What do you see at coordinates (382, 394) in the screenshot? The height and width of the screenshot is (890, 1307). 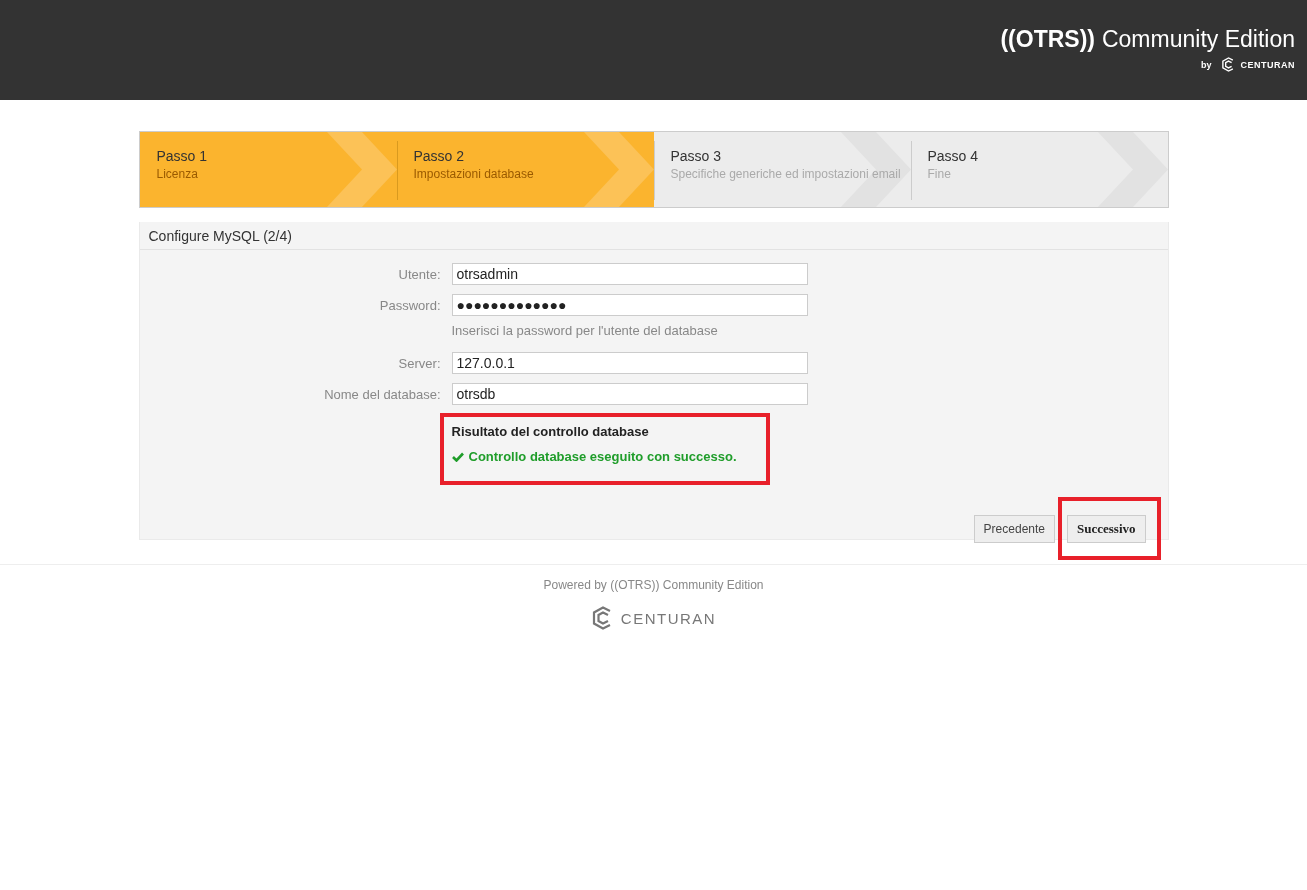 I see `field-label: Nome del database:` at bounding box center [382, 394].